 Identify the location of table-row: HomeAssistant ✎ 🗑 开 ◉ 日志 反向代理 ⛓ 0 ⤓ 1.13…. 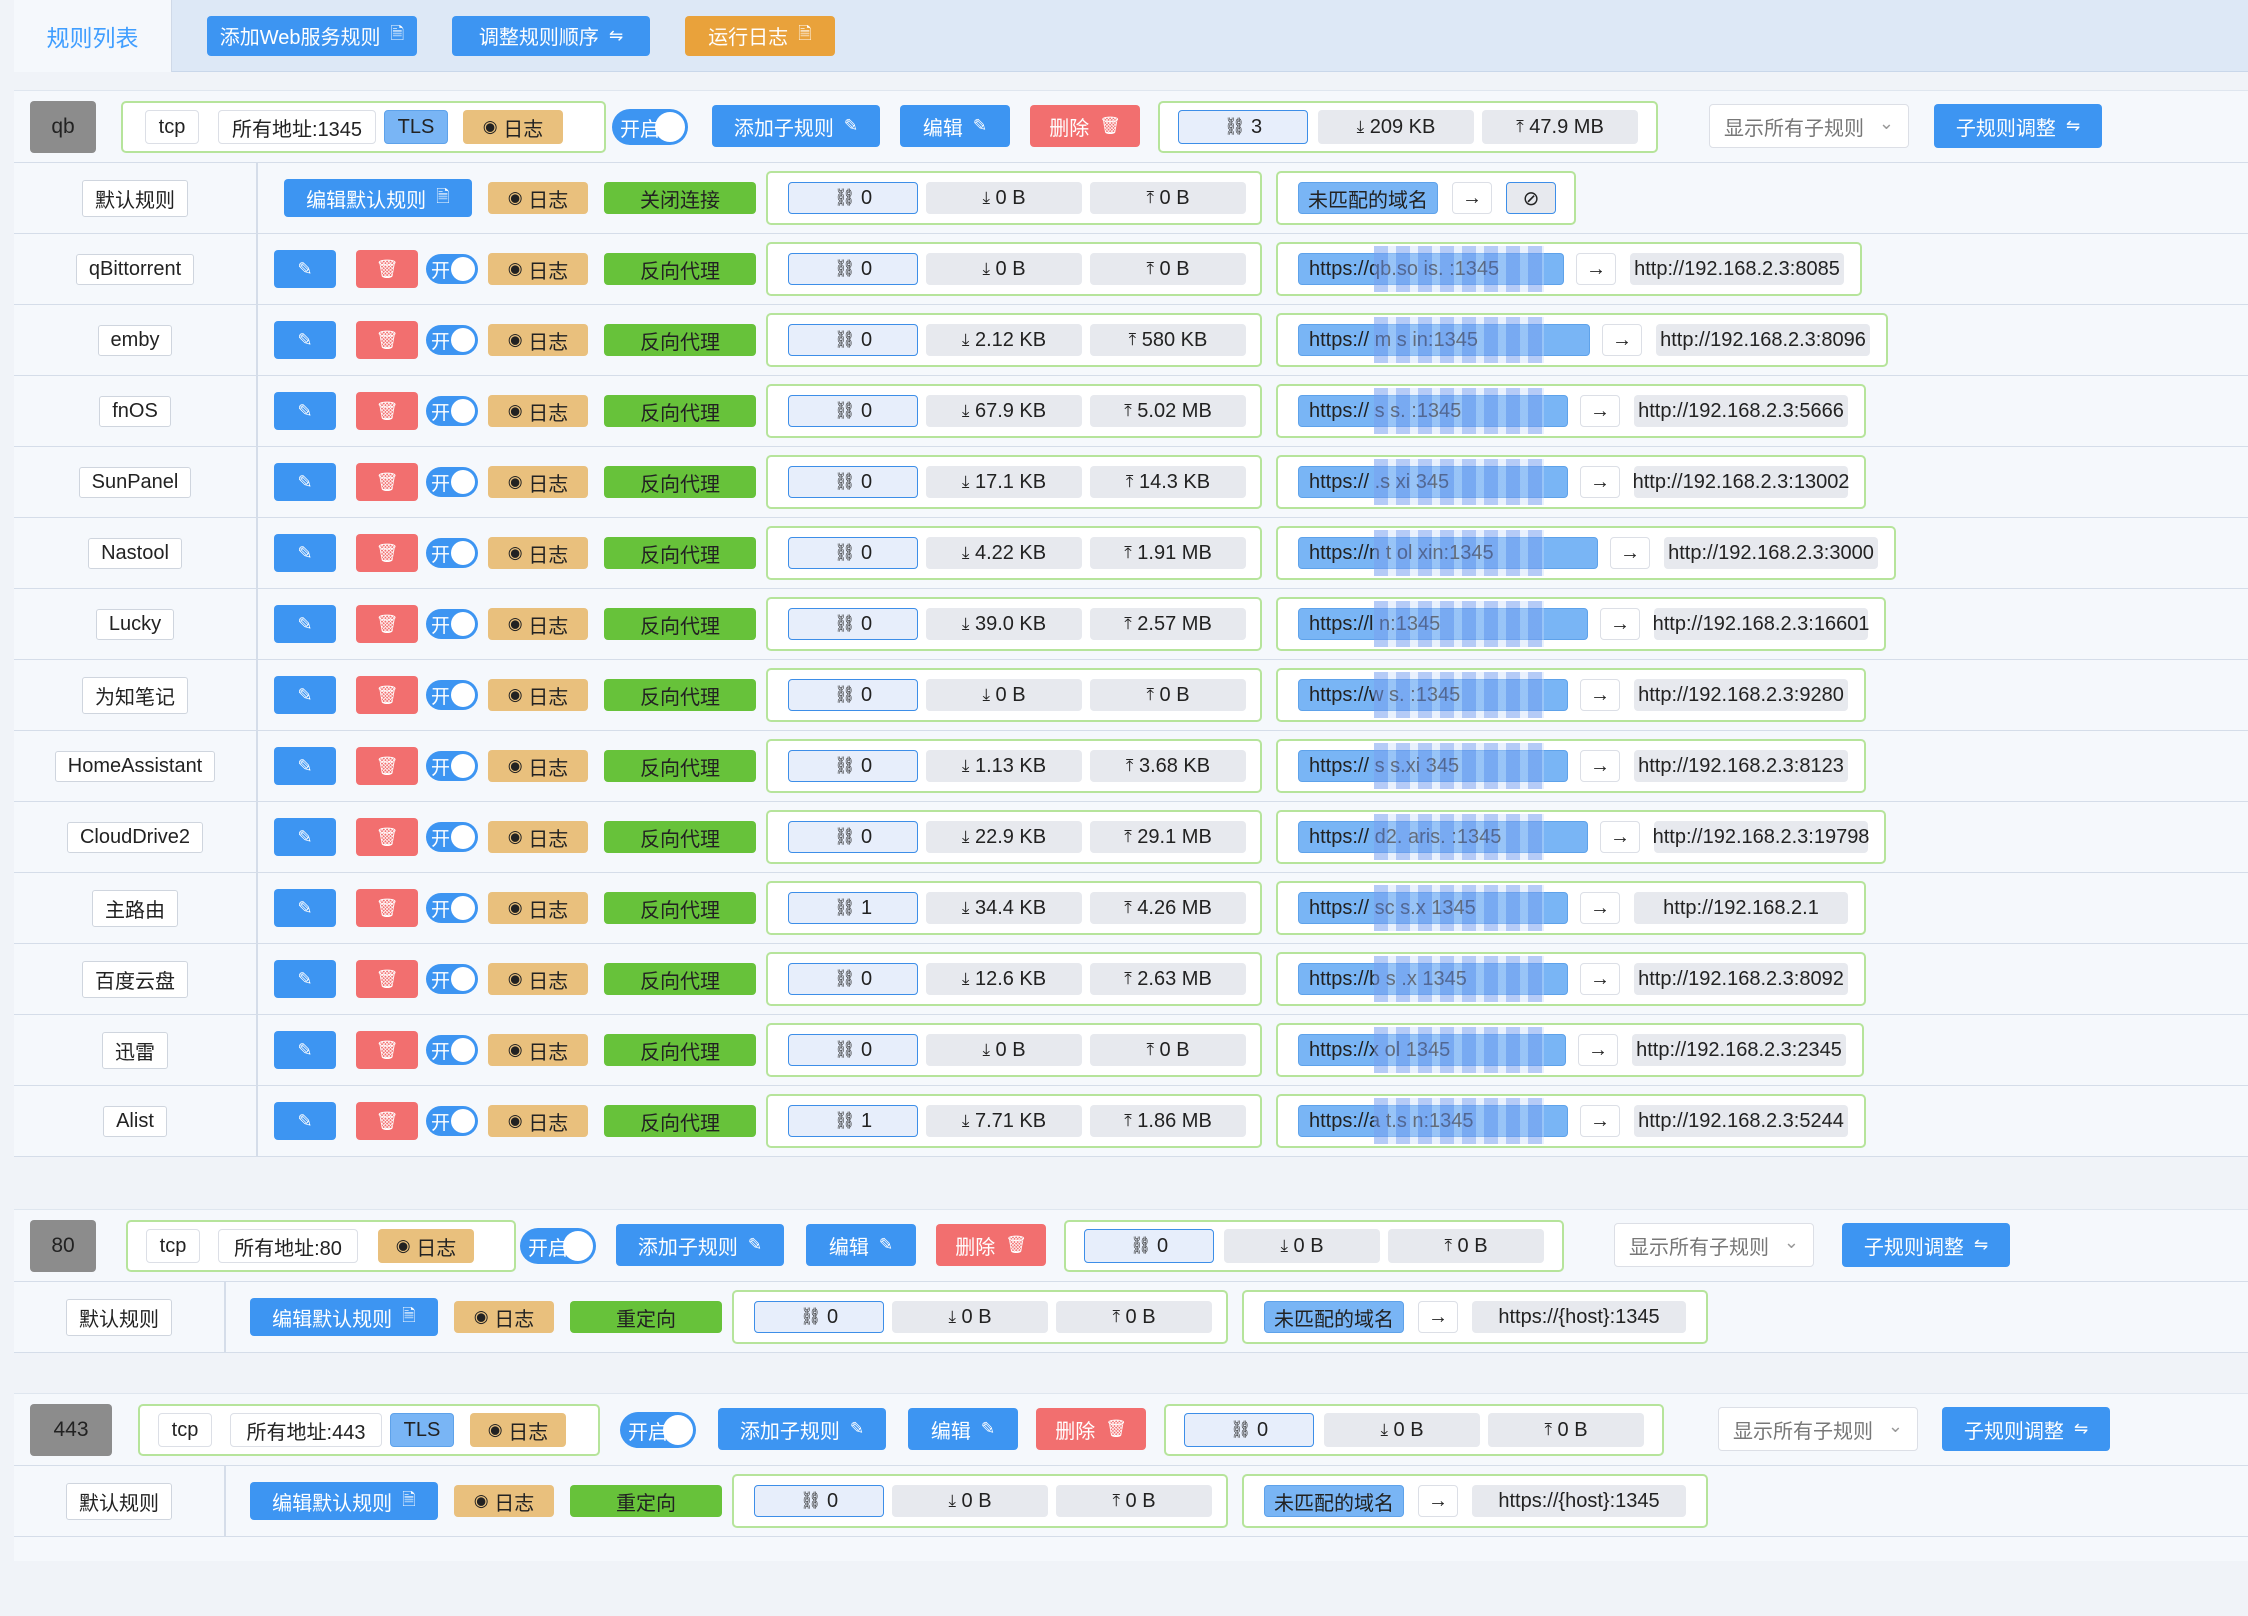
(1131, 766).